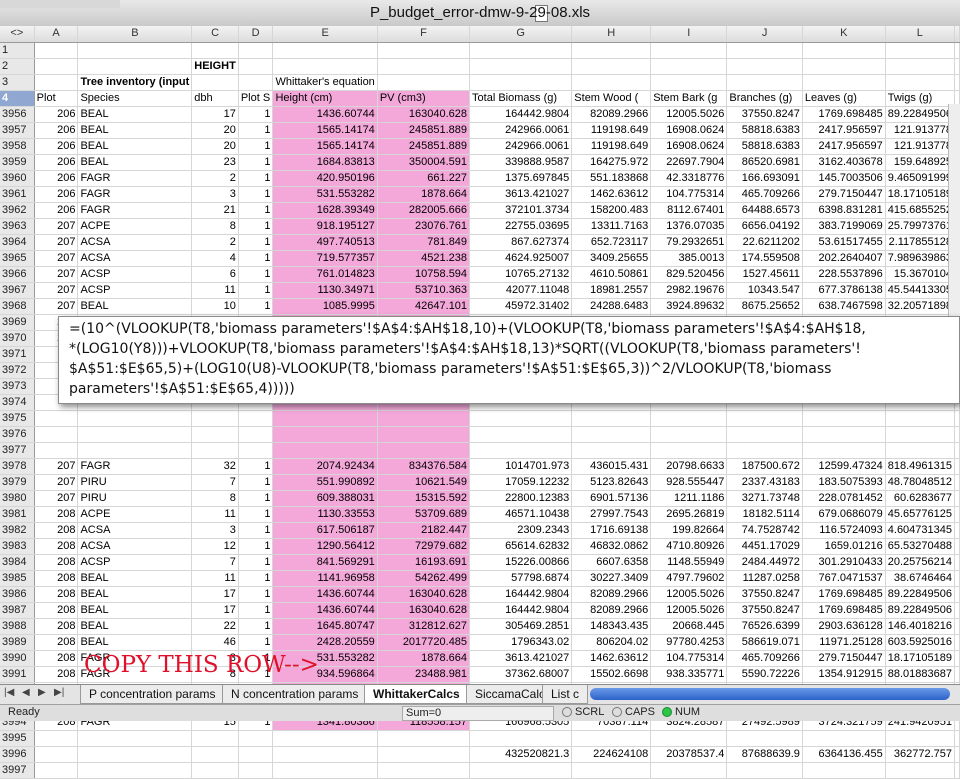 This screenshot has height=779, width=960. I want to click on table-cell: 163040.628, so click(424, 594).